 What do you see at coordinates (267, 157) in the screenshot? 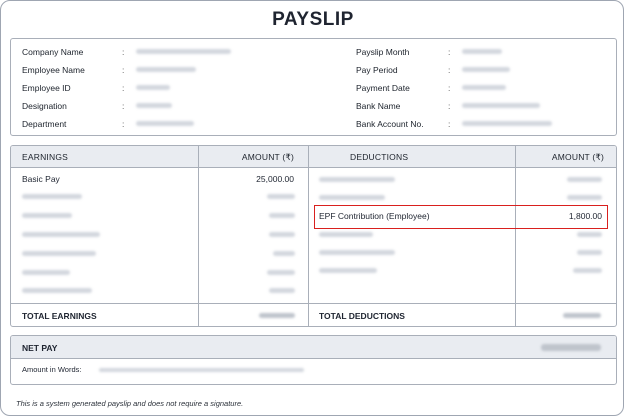
I see `earnings-amount-header: AMOUNT (₹)` at bounding box center [267, 157].